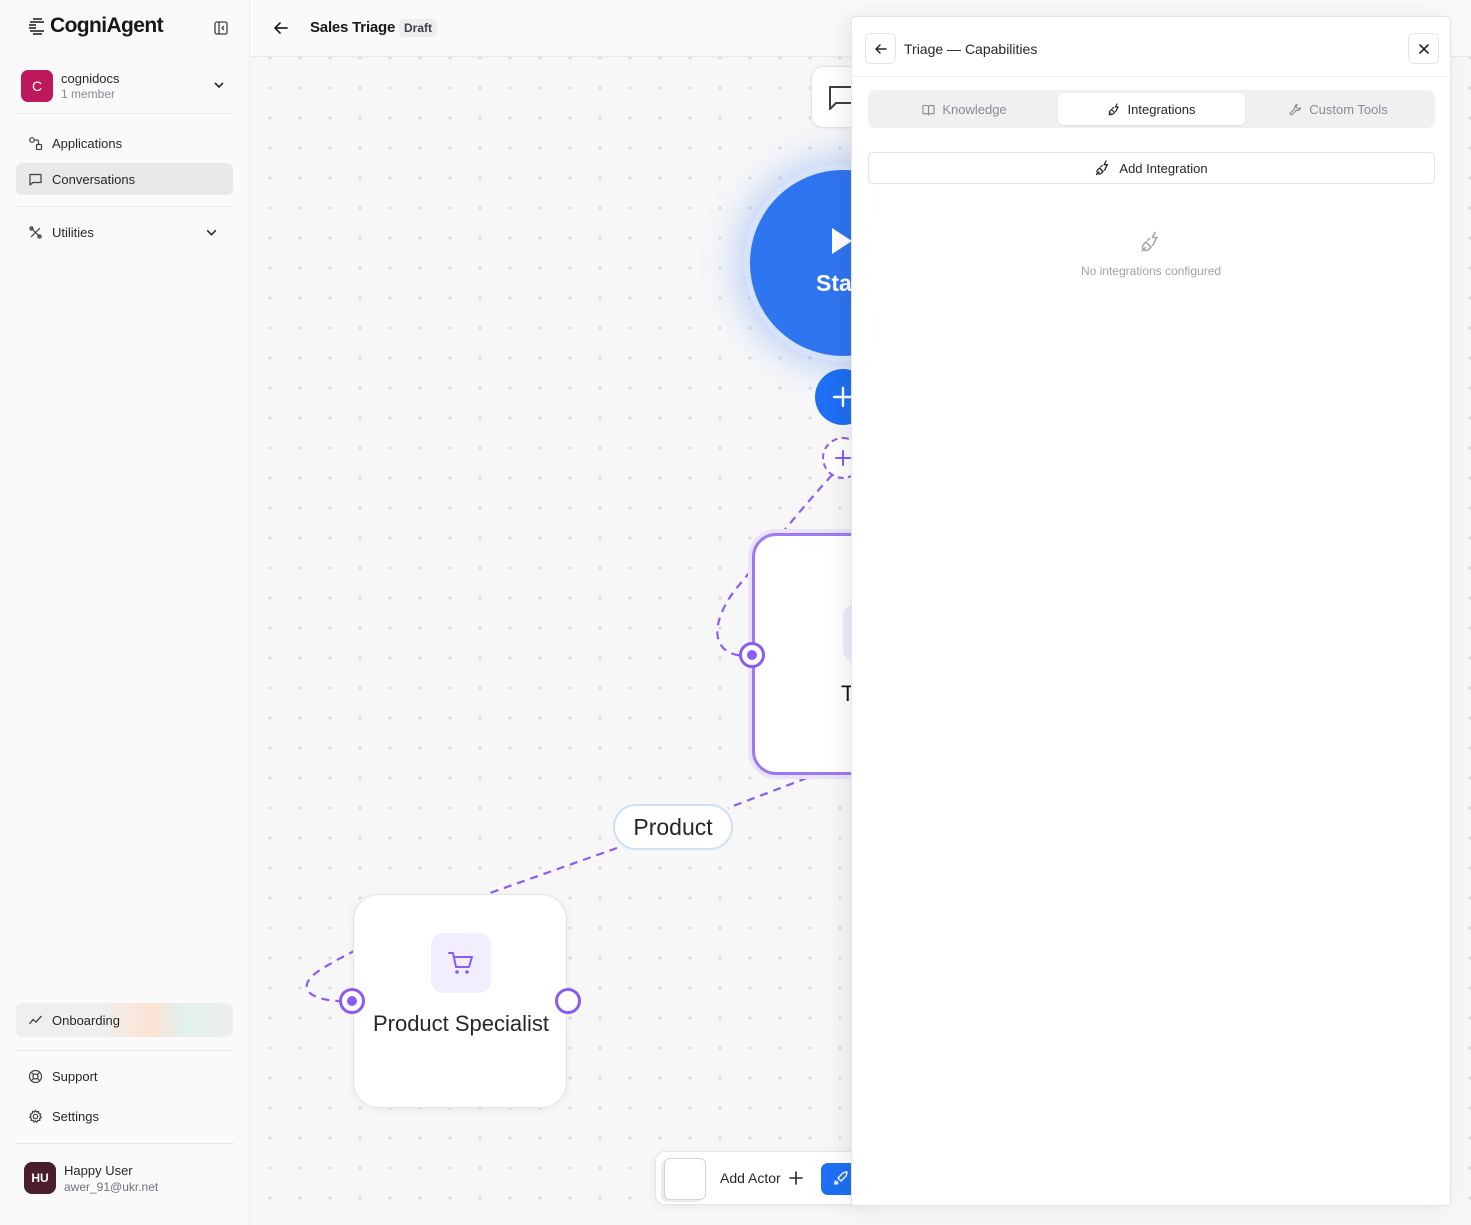 This screenshot has height=1225, width=1471. I want to click on tab-integrations-label: Integrations, so click(1161, 109).